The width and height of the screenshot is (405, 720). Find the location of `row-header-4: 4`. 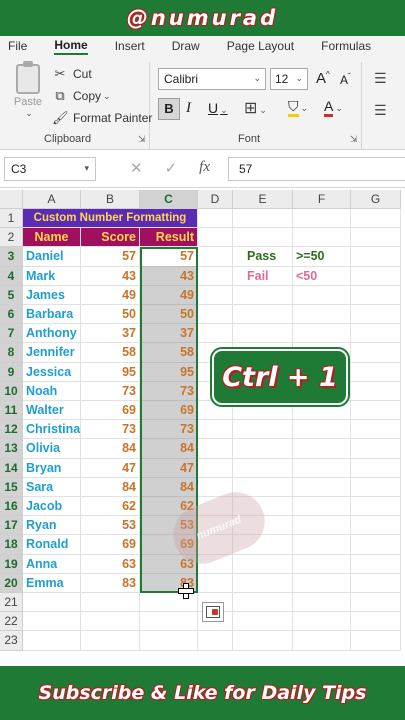

row-header-4: 4 is located at coordinates (11, 276).